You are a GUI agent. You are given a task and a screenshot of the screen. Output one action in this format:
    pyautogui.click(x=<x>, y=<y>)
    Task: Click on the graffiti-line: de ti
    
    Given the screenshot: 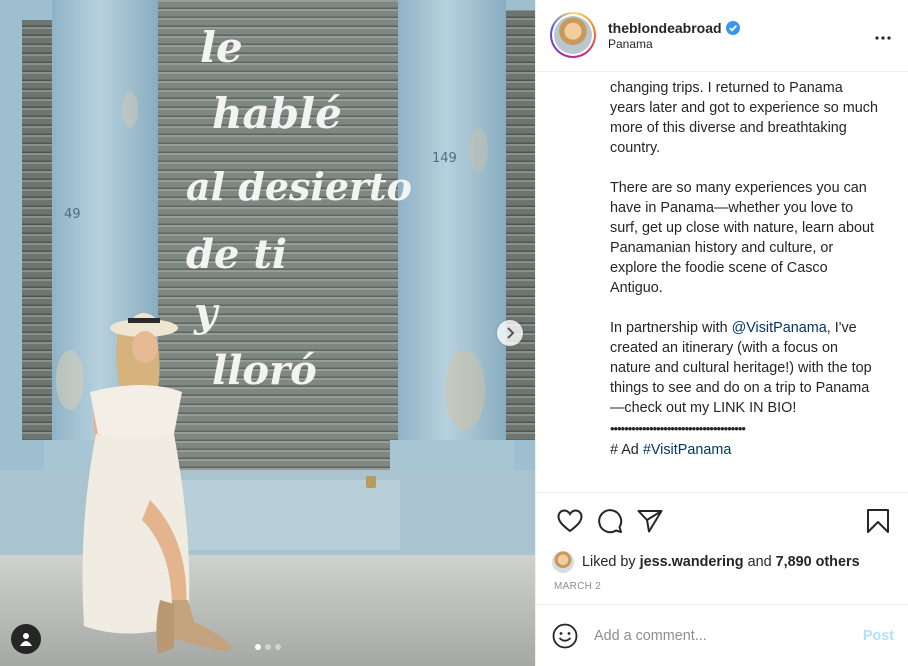 What is the action you would take?
    pyautogui.click(x=236, y=254)
    